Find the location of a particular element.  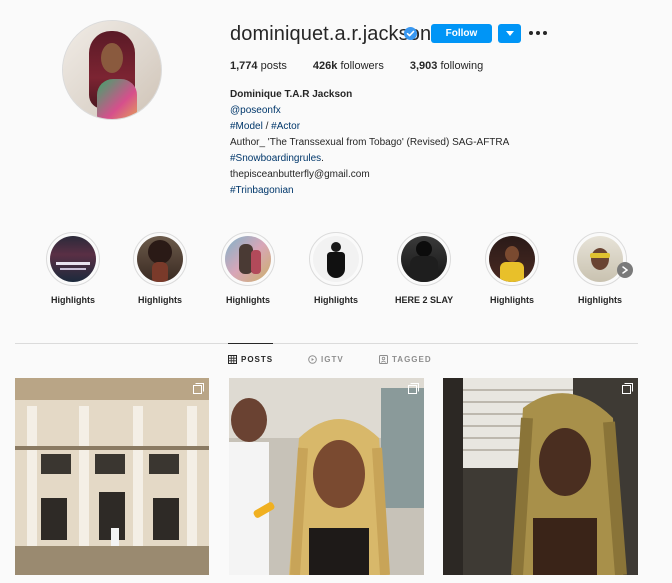

tab-igtv-label: IGTV is located at coordinates (332, 359).